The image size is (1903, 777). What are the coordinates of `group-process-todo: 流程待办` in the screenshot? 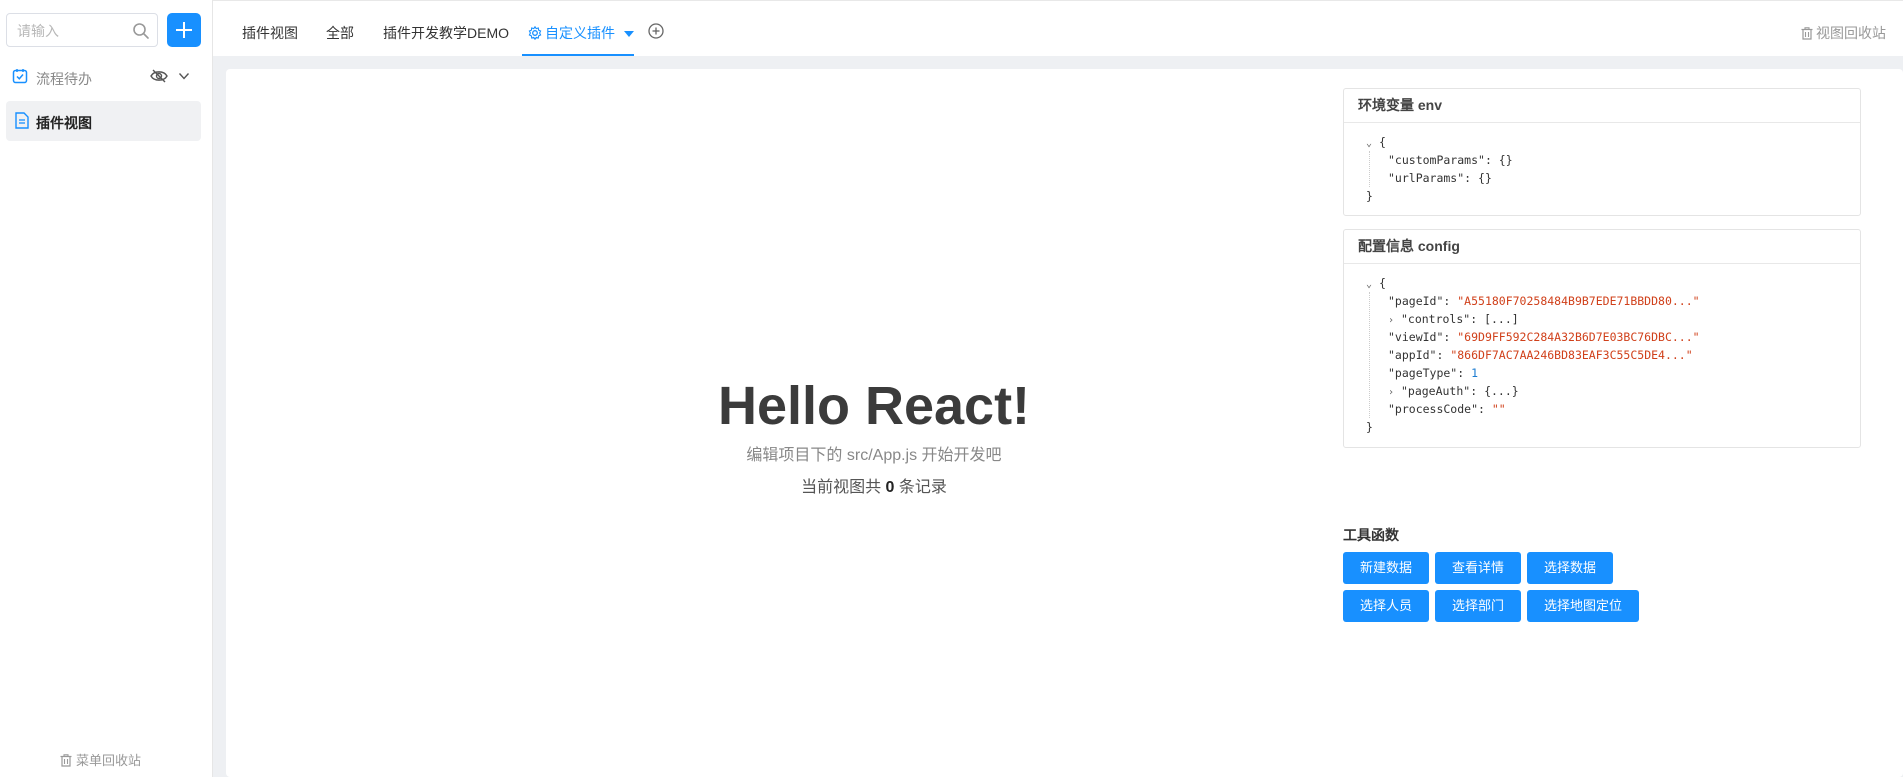 It's located at (105, 77).